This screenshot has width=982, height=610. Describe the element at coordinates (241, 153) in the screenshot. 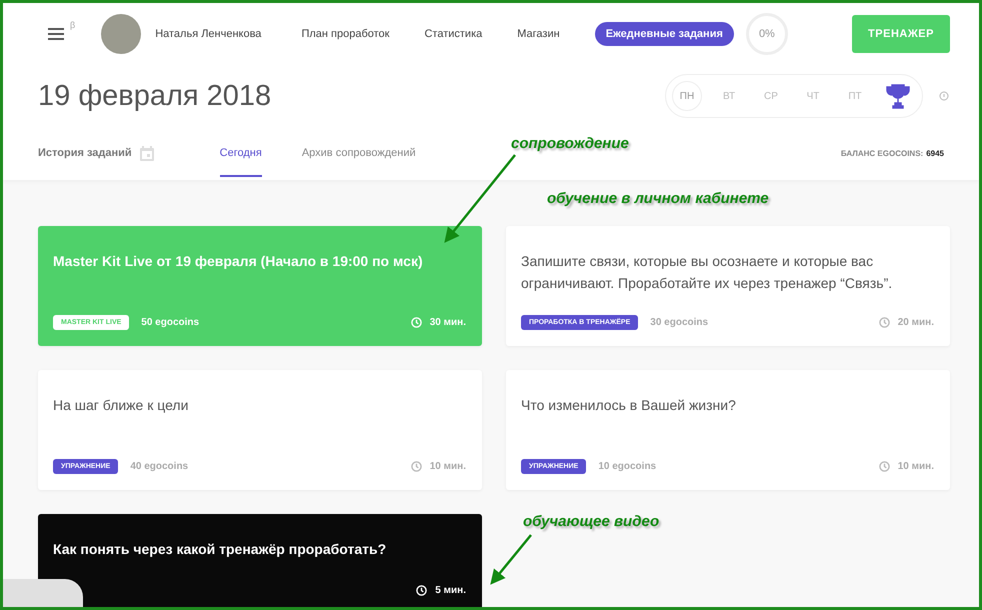

I see `tab: Сегодня` at that location.